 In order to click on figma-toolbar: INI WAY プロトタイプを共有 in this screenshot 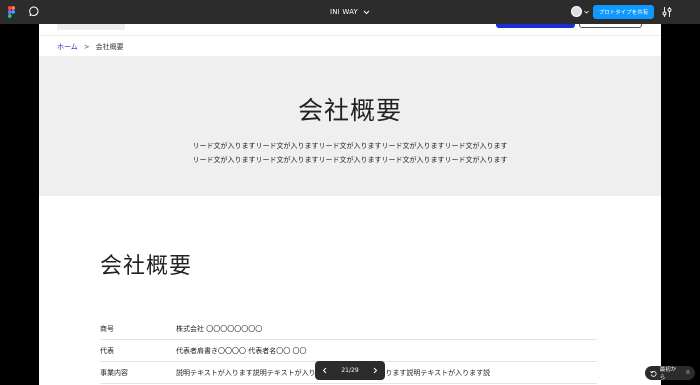, I will do `click(350, 12)`.